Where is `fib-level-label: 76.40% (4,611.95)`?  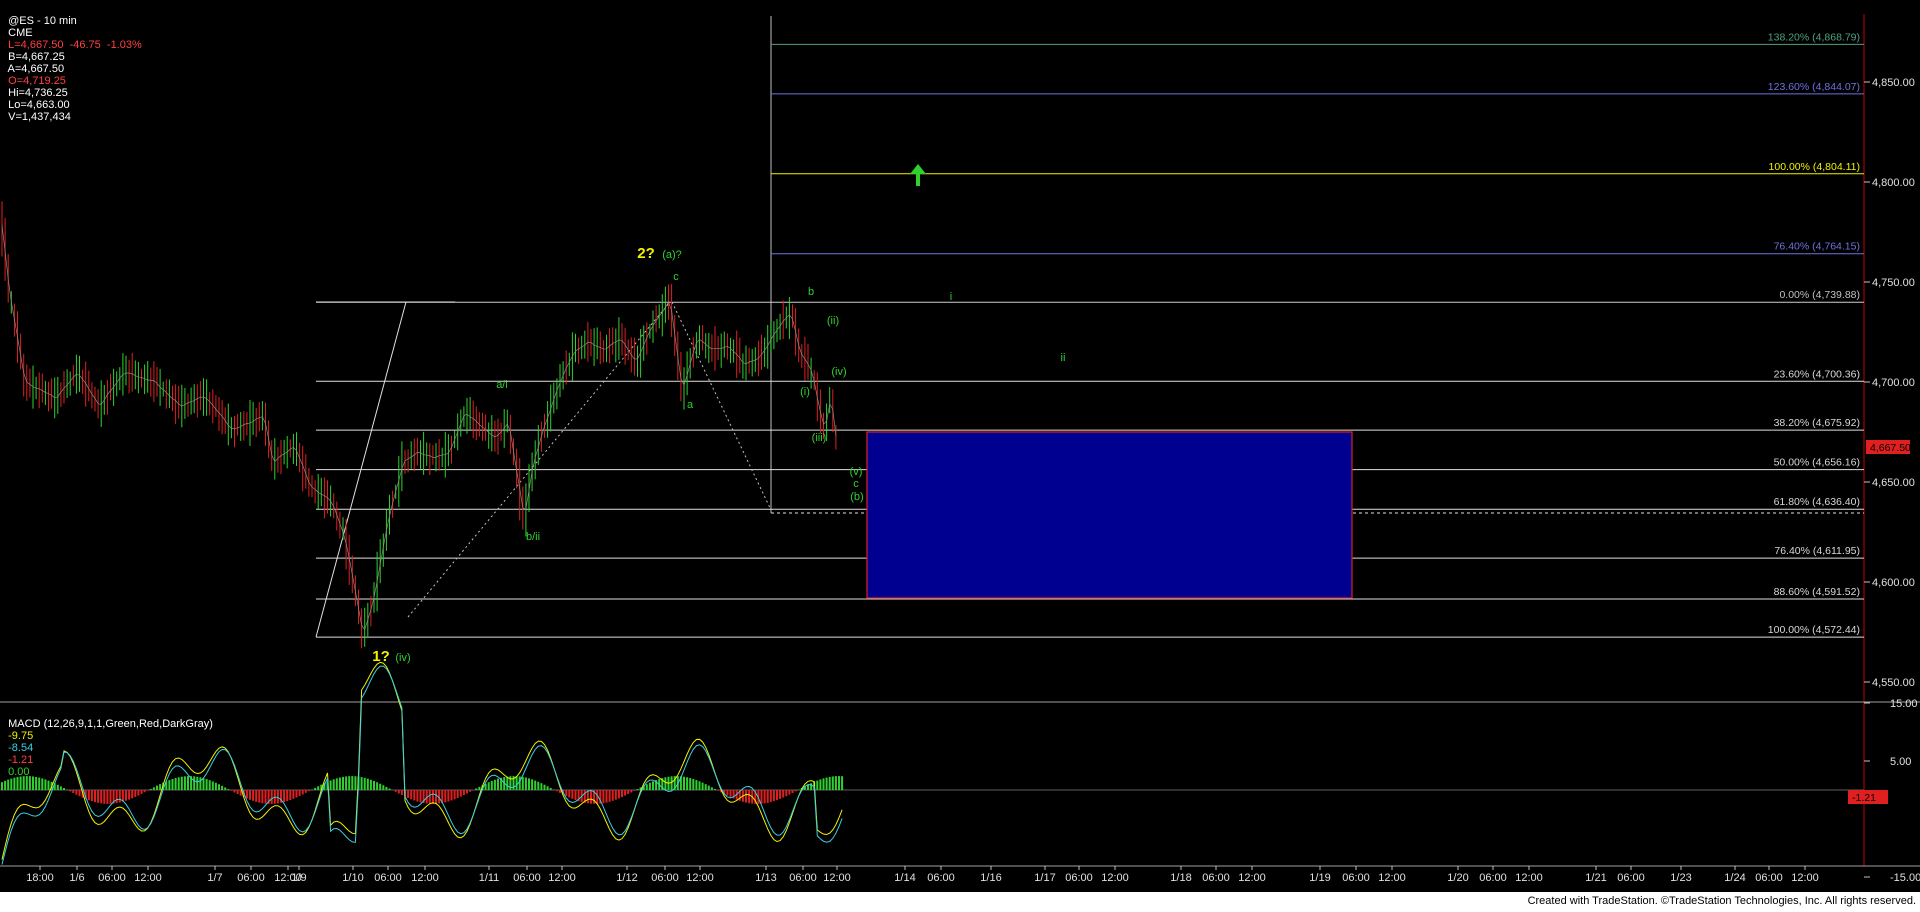 fib-level-label: 76.40% (4,611.95) is located at coordinates (1817, 551).